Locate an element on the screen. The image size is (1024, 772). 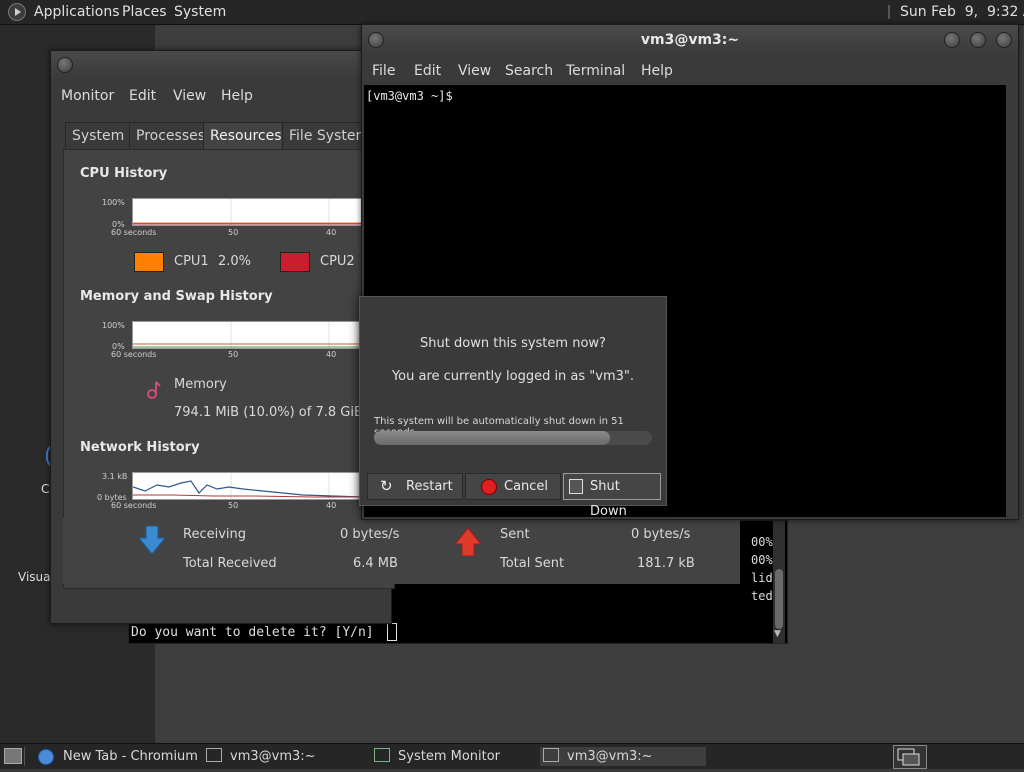
network-axis-x-label: 50 is located at coordinates (233, 505).